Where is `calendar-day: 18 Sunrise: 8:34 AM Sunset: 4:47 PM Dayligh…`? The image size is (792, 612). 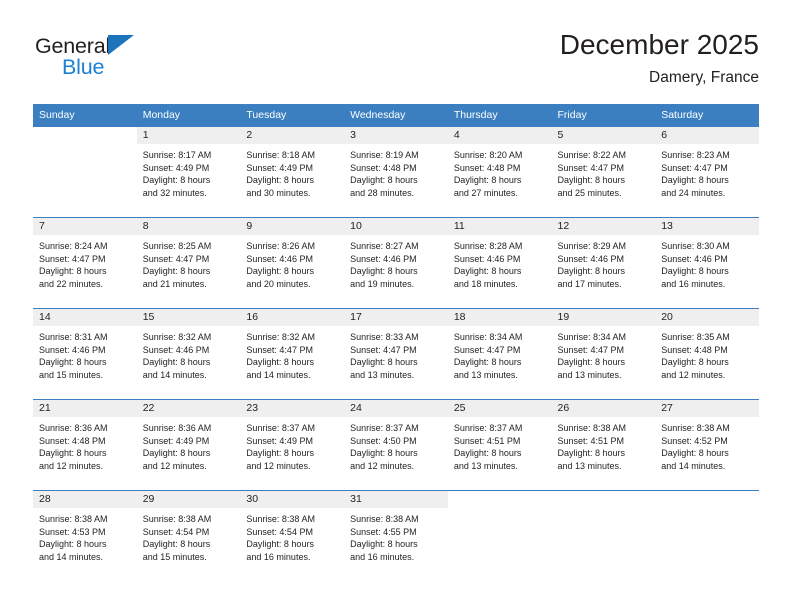
calendar-day: 18 Sunrise: 8:34 AM Sunset: 4:47 PM Dayligh… is located at coordinates (499, 354).